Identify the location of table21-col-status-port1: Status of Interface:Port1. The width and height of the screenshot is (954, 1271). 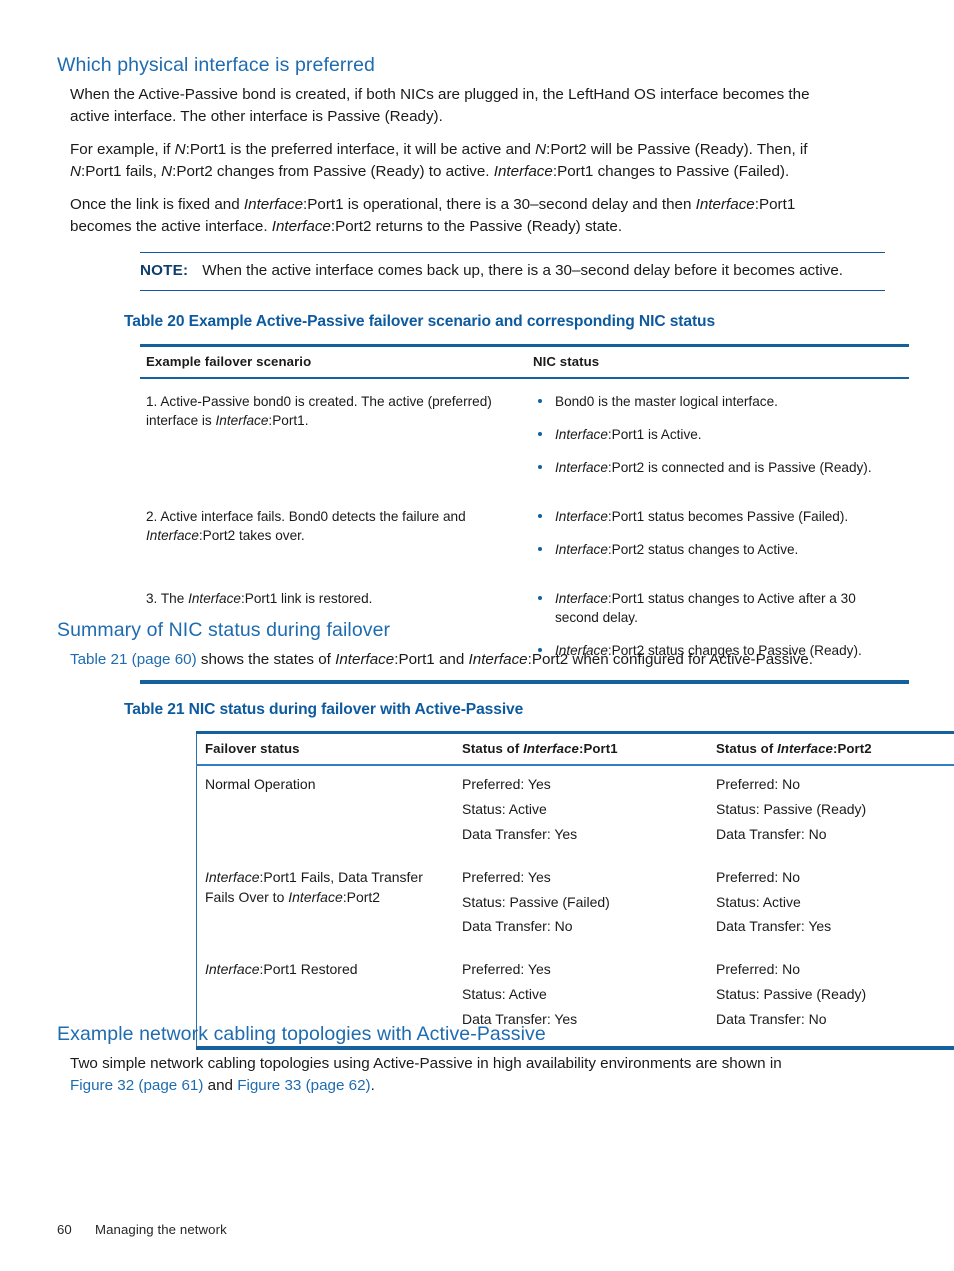
(581, 748).